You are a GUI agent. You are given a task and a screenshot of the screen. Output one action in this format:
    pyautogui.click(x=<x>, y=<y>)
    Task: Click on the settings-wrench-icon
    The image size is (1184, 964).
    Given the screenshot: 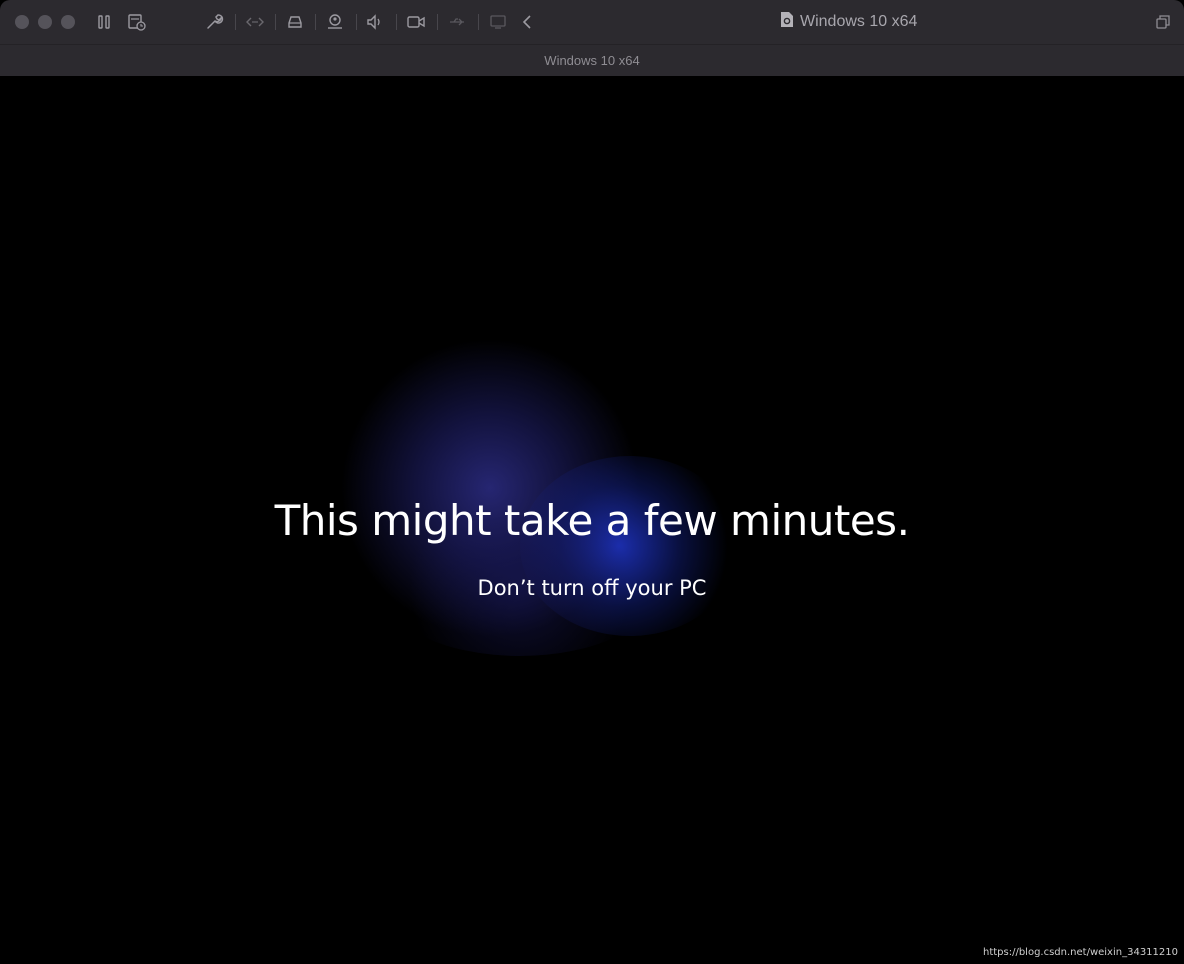 What is the action you would take?
    pyautogui.click(x=214, y=22)
    